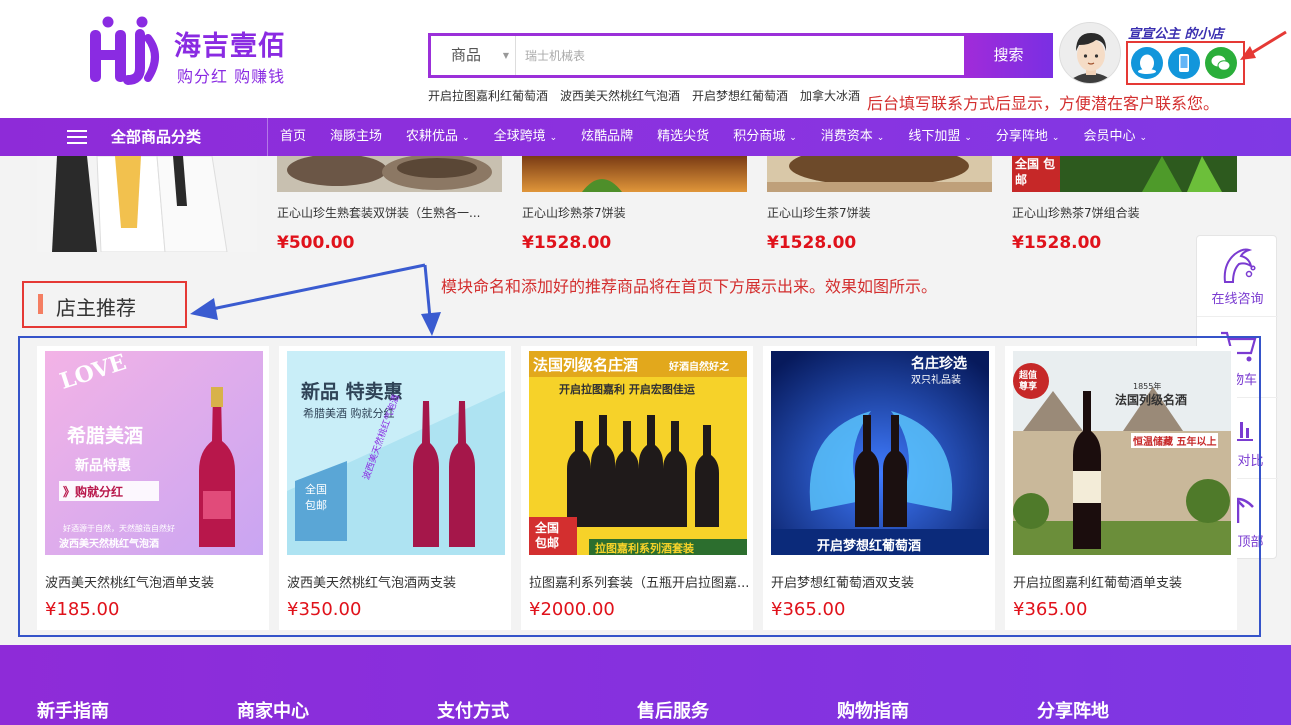 This screenshot has height=725, width=1291. Describe the element at coordinates (73, 710) in the screenshot. I see `footer-heading: 新手指南` at that location.